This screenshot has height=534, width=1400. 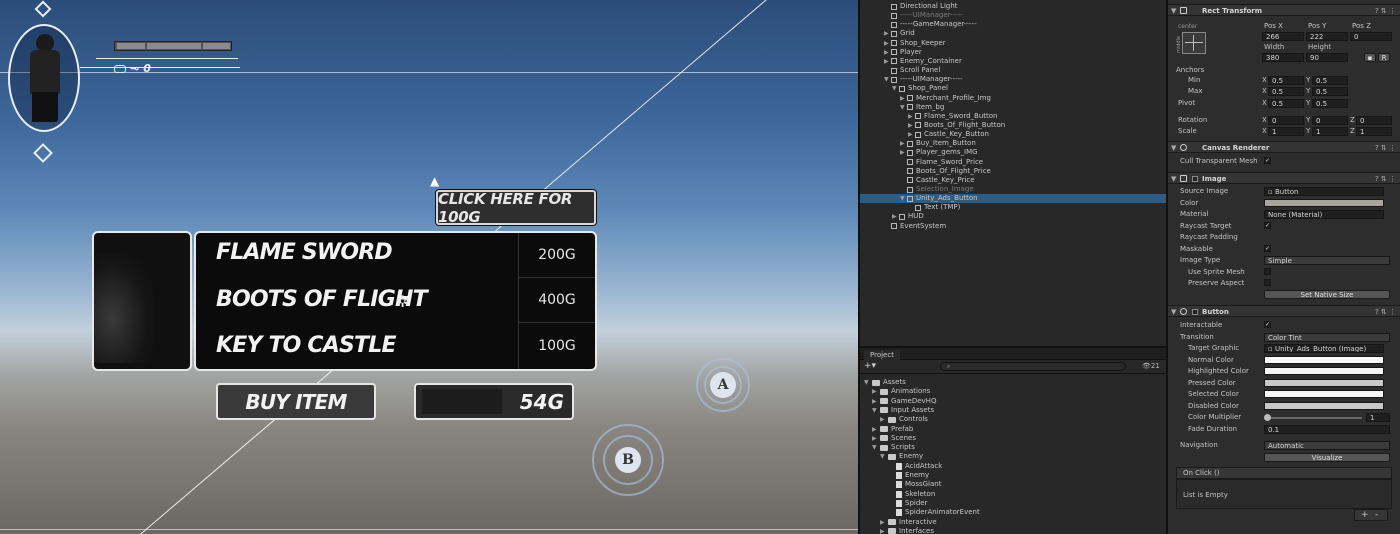 I want to click on pos-y-field: 222, so click(x=1327, y=36).